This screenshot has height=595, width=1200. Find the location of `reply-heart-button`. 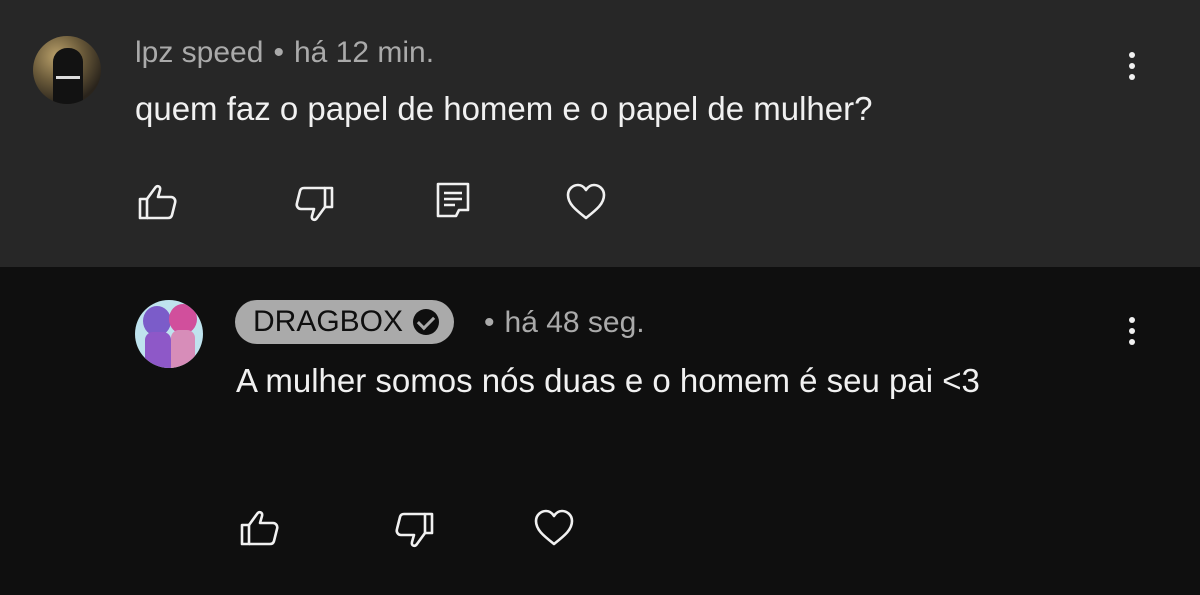

reply-heart-button is located at coordinates (554, 528).